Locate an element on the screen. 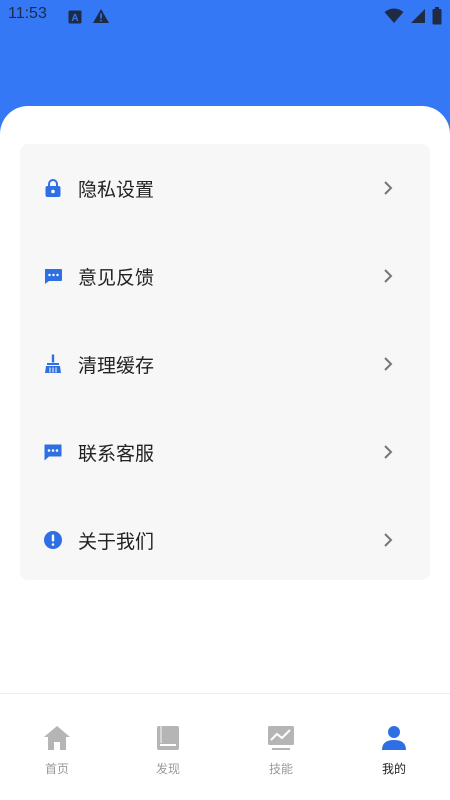  status-bar: 11:53 A is located at coordinates (225, 16).